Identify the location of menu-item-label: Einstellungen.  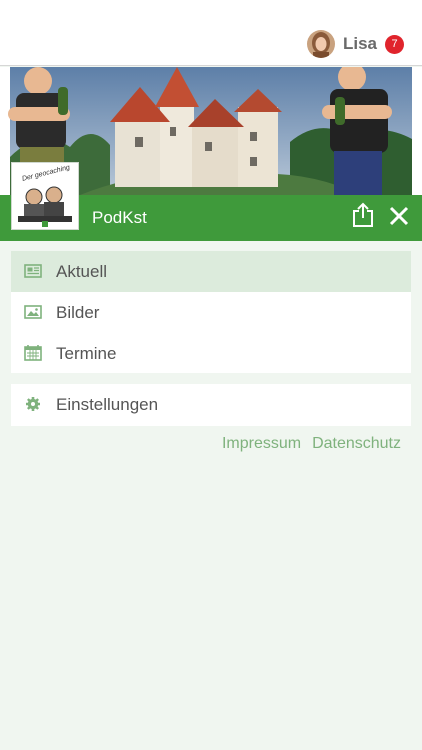
(107, 404).